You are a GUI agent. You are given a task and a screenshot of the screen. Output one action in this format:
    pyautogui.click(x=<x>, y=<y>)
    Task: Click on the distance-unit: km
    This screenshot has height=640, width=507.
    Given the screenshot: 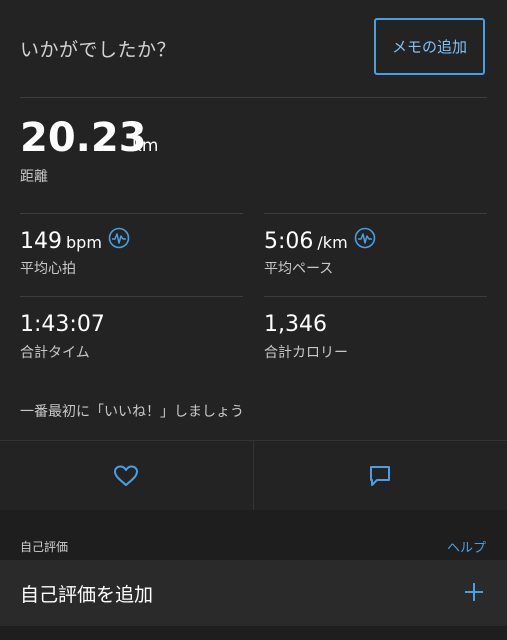 What is the action you would take?
    pyautogui.click(x=145, y=146)
    